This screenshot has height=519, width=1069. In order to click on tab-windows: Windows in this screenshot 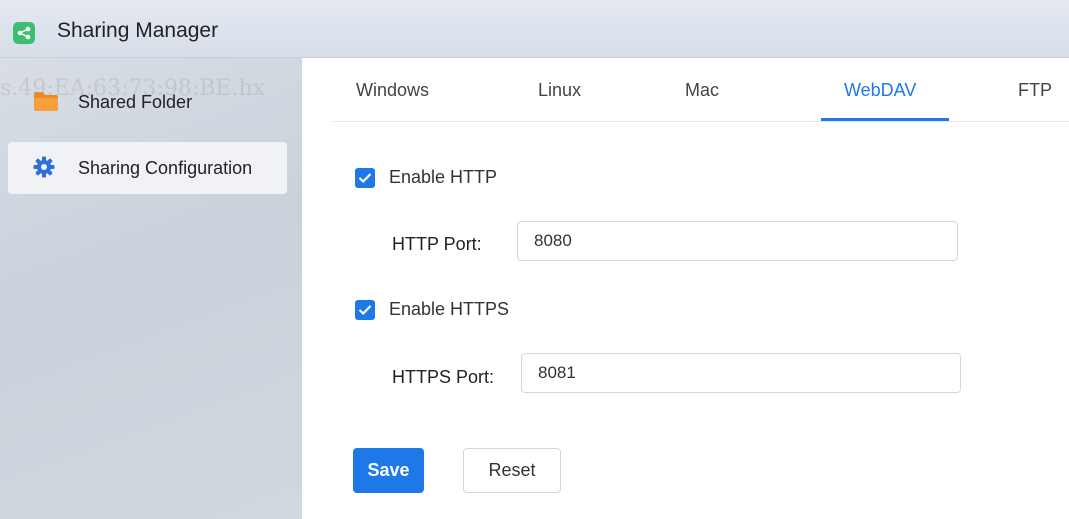, I will do `click(392, 90)`.